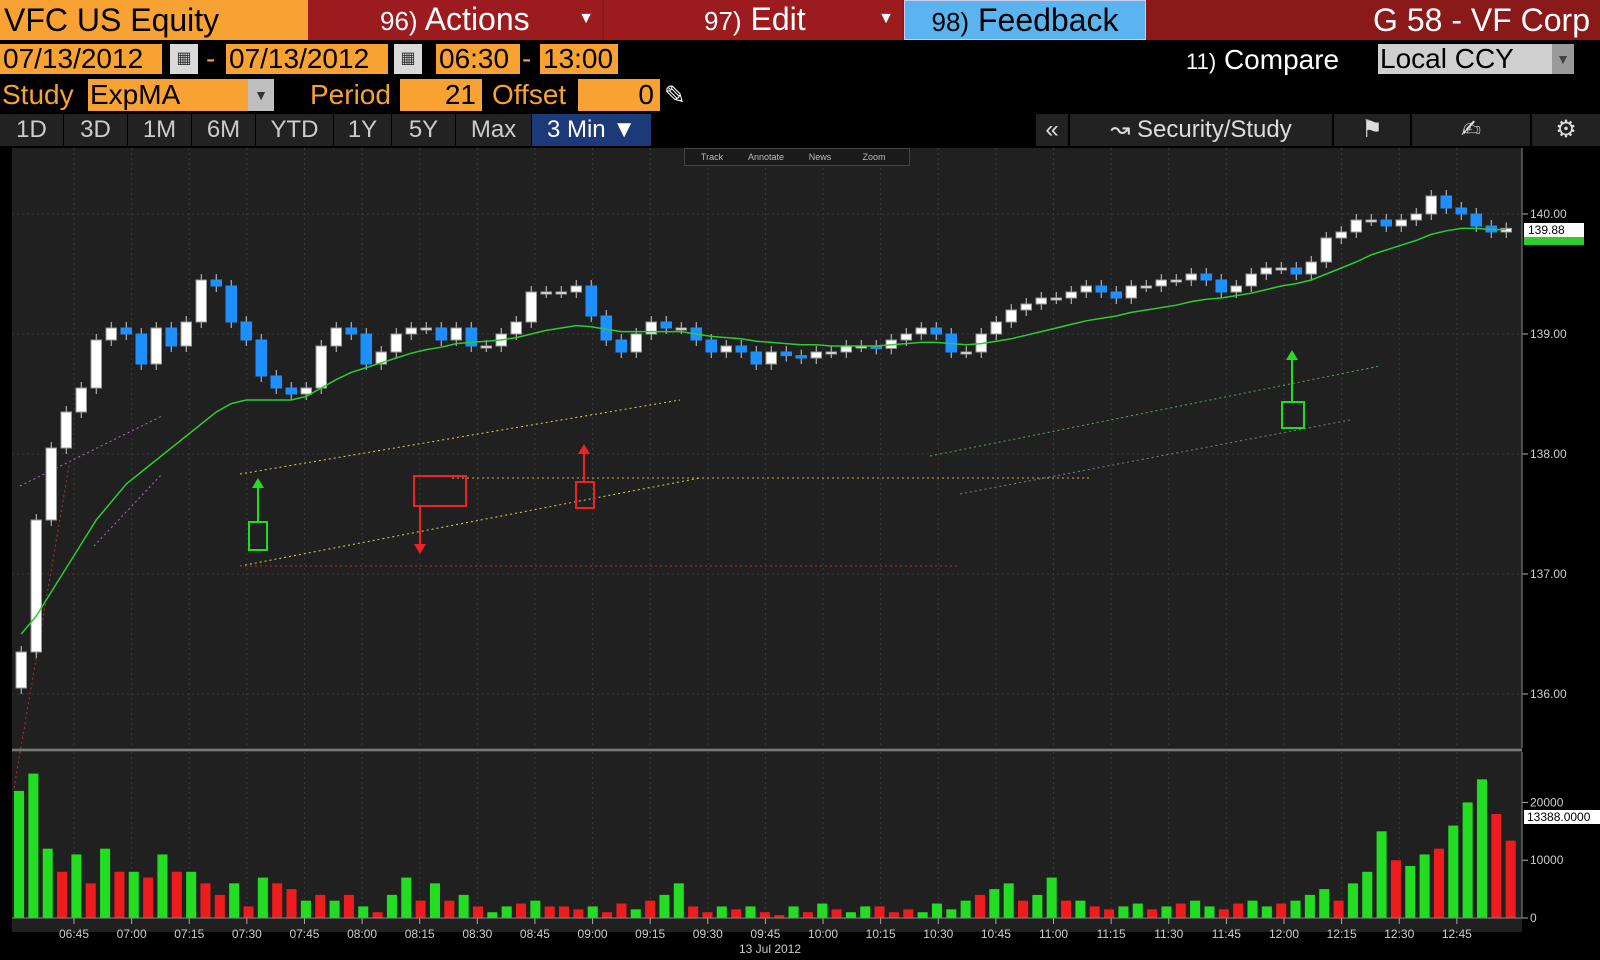 The height and width of the screenshot is (960, 1600). Describe the element at coordinates (1052, 130) in the screenshot. I see `collapse-button: «` at that location.